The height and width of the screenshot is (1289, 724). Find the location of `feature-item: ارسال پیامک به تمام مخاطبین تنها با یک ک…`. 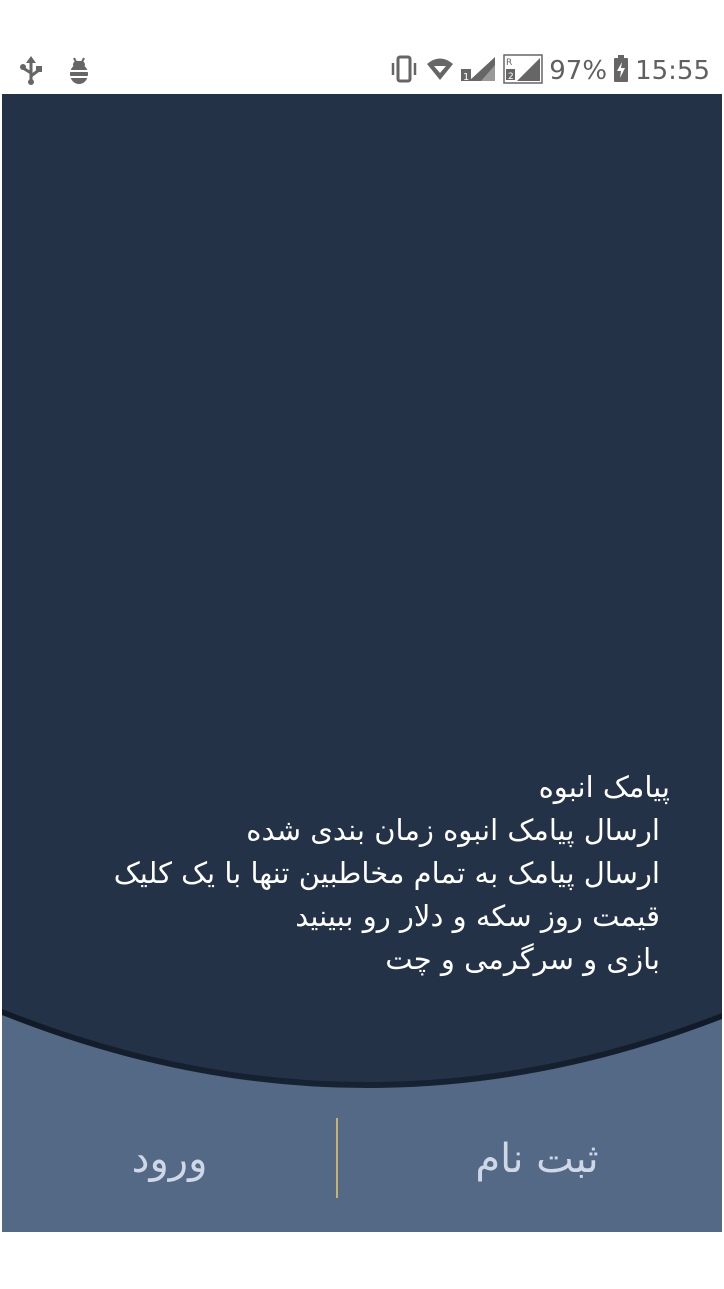

feature-item: ارسال پیامک به تمام مخاطبین تنها با یک ک… is located at coordinates (386, 873).